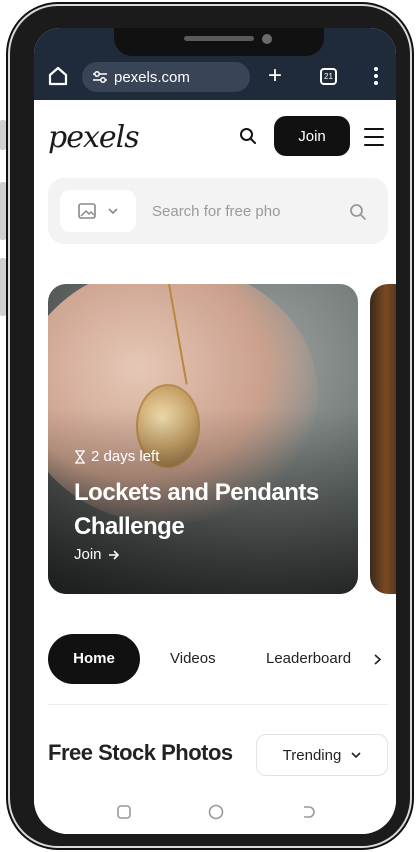  What do you see at coordinates (80, 456) in the screenshot?
I see `hourglass-icon` at bounding box center [80, 456].